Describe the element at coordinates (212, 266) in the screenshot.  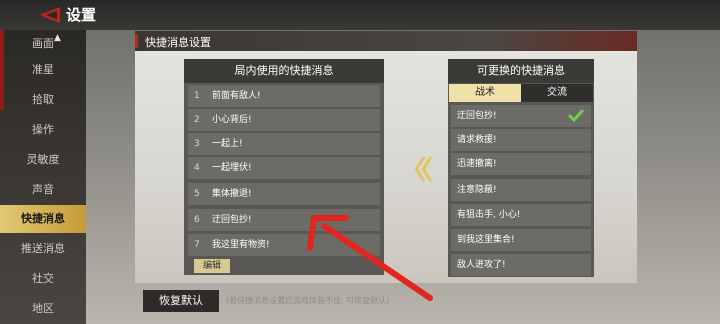
I see `edit-button: 编辑` at that location.